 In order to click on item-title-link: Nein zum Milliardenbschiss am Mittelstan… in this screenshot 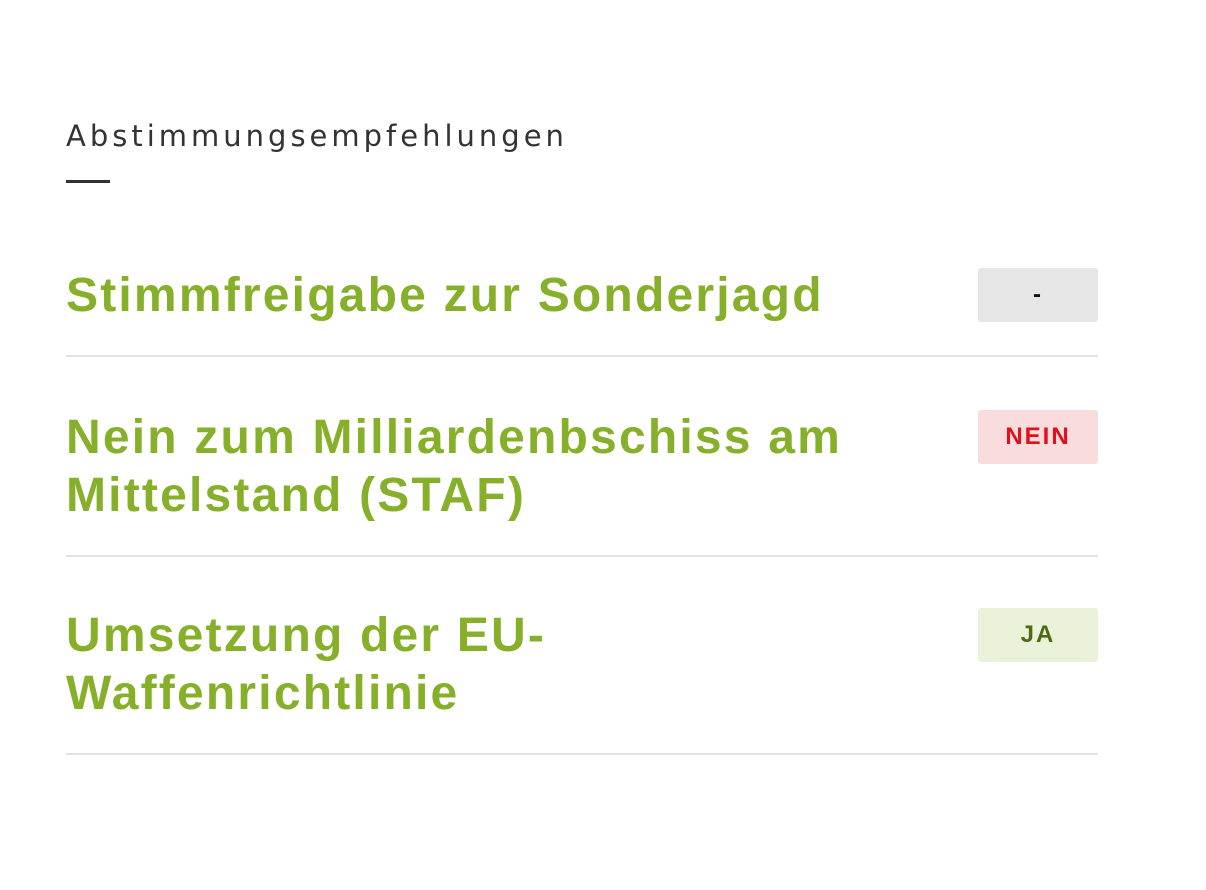, I will do `click(496, 467)`.